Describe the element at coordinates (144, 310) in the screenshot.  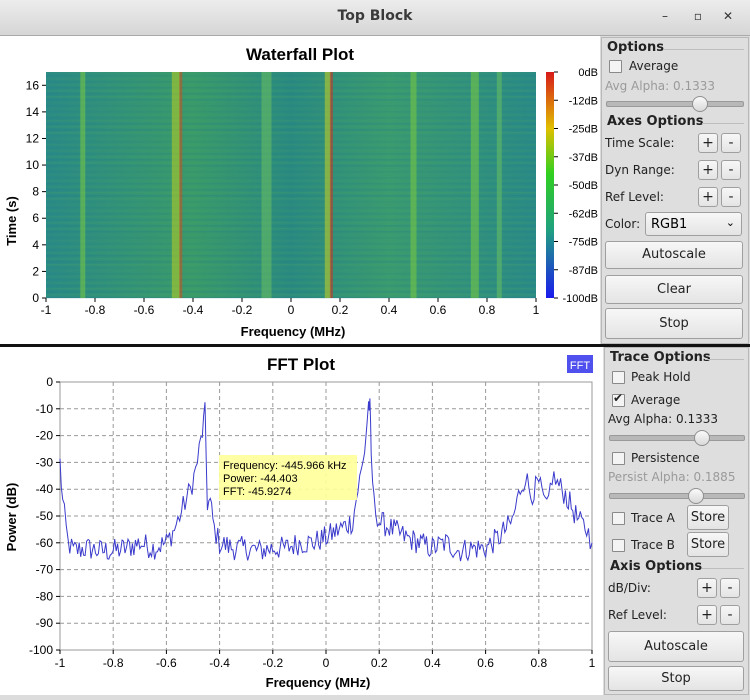
I see `waterfall-xtick-label: -0.6` at that location.